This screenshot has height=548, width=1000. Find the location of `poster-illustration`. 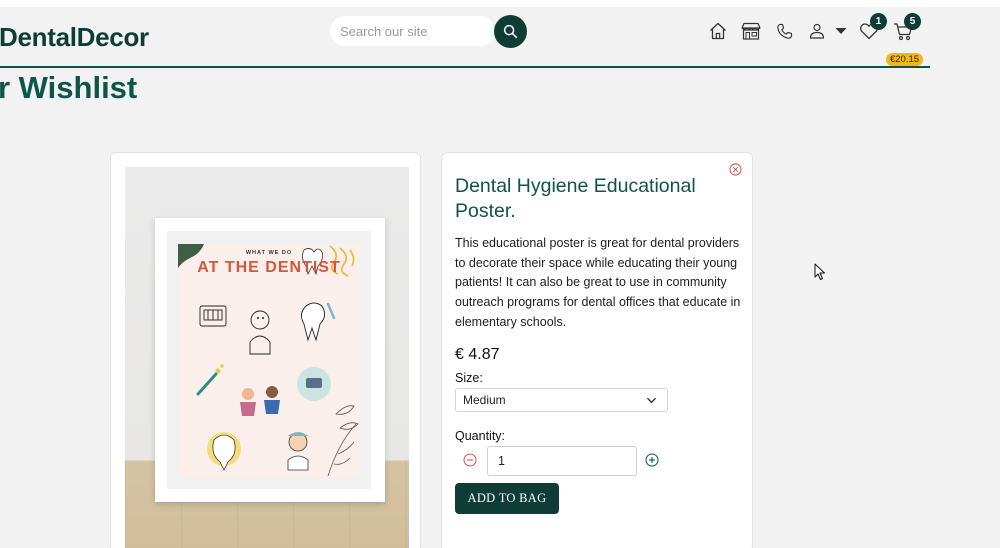

poster-illustration is located at coordinates (268, 360).